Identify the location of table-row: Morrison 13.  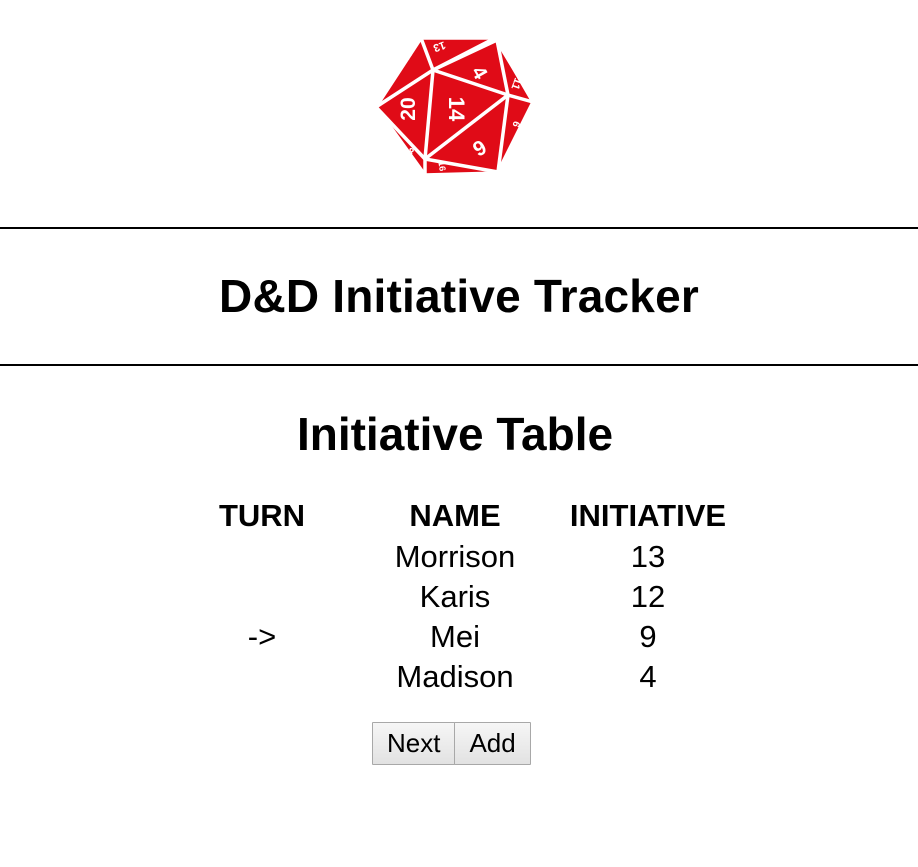
(455, 557).